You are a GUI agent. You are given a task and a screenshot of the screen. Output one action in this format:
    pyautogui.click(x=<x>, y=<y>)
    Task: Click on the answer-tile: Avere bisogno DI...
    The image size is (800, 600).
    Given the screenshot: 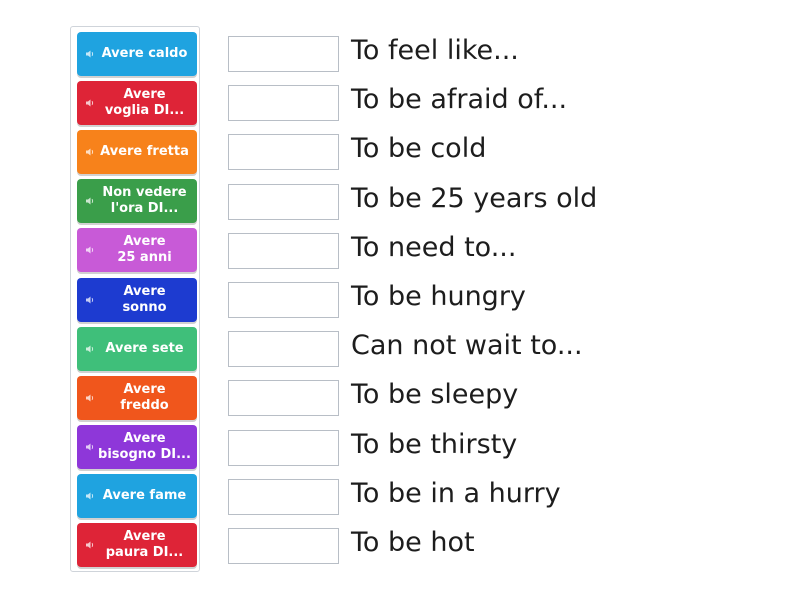 What is the action you would take?
    pyautogui.click(x=137, y=446)
    